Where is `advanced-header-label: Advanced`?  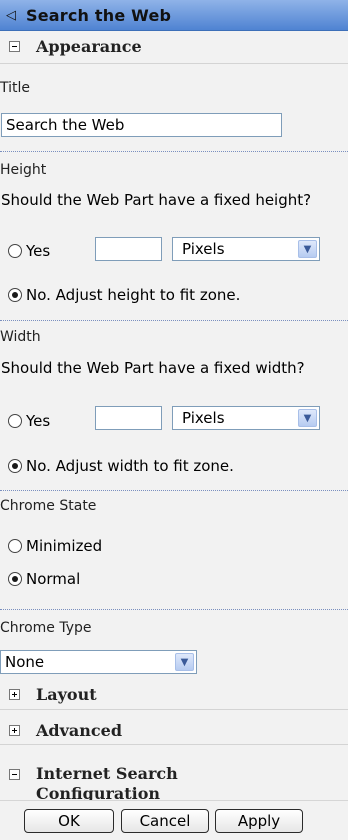
advanced-header-label: Advanced is located at coordinates (79, 730).